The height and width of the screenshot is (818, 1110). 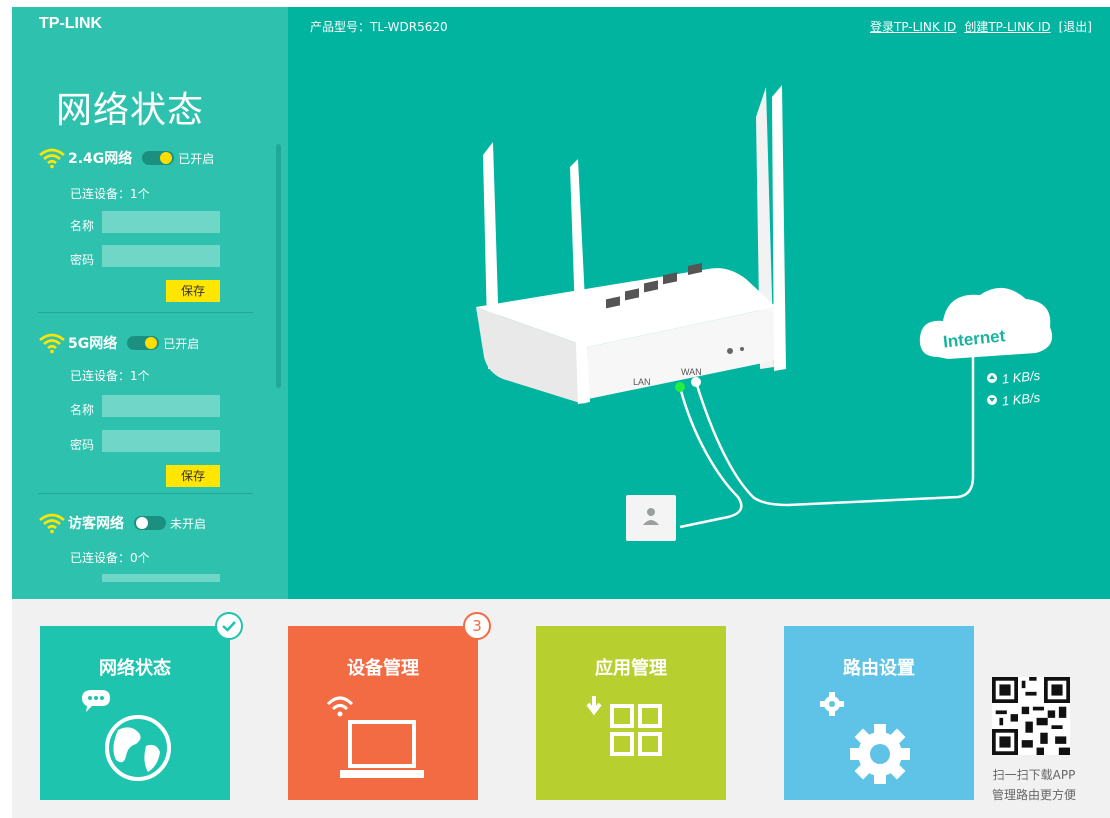 I want to click on wan-port-label: WAN, so click(x=691, y=372).